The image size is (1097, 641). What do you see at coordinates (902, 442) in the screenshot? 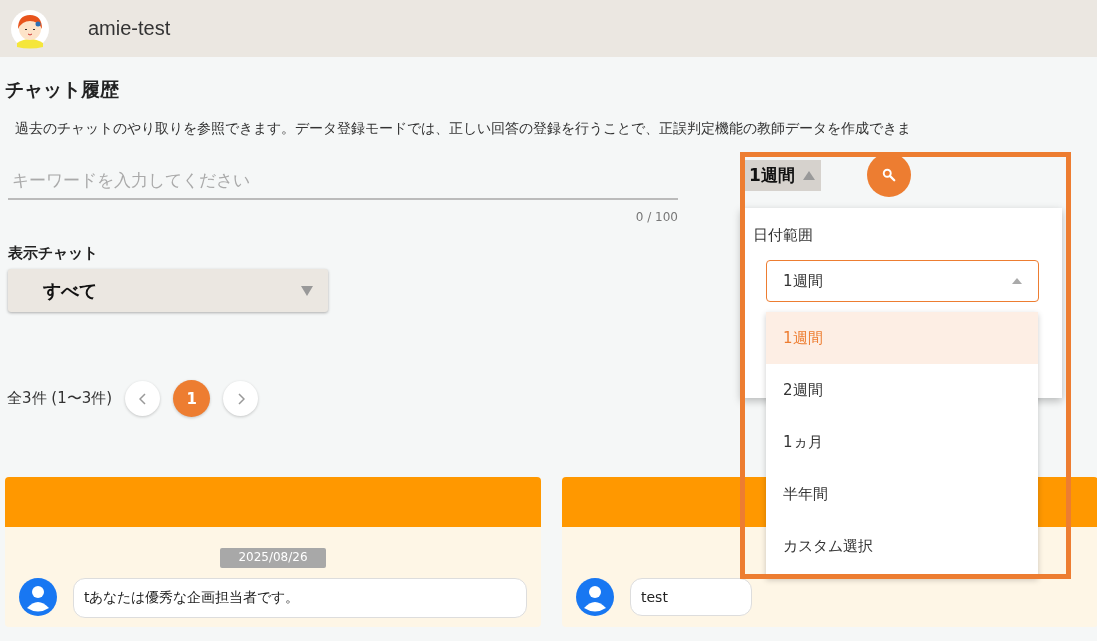
I see `dropdown-option: 1ヵ月` at bounding box center [902, 442].